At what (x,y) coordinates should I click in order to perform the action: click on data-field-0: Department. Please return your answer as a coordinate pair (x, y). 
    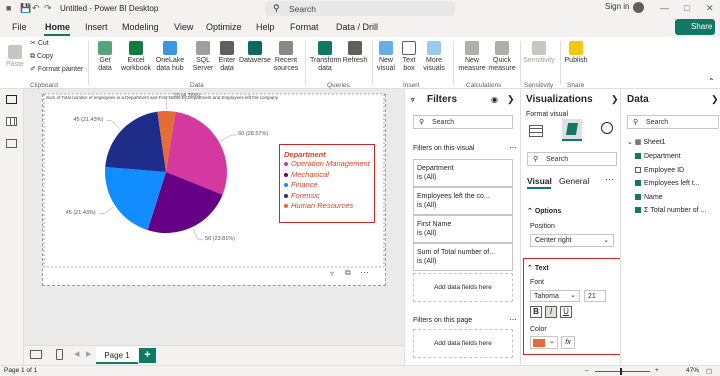
    Looking at the image, I should click on (658, 156).